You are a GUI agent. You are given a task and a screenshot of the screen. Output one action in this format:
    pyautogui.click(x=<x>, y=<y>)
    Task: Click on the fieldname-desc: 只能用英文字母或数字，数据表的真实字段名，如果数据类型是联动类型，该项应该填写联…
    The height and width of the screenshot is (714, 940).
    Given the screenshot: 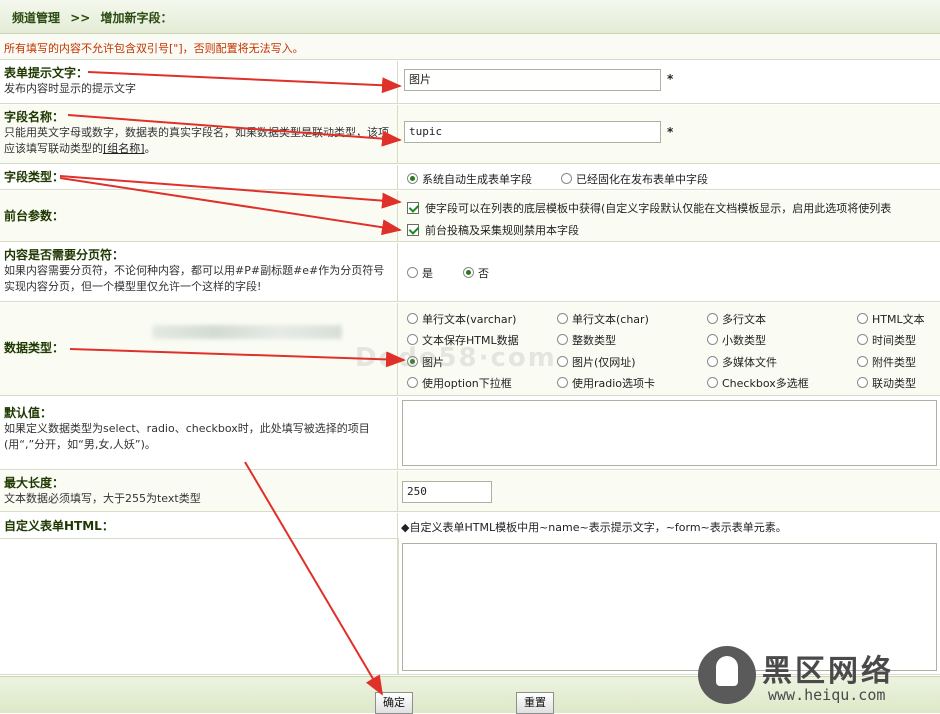 What is the action you would take?
    pyautogui.click(x=198, y=141)
    